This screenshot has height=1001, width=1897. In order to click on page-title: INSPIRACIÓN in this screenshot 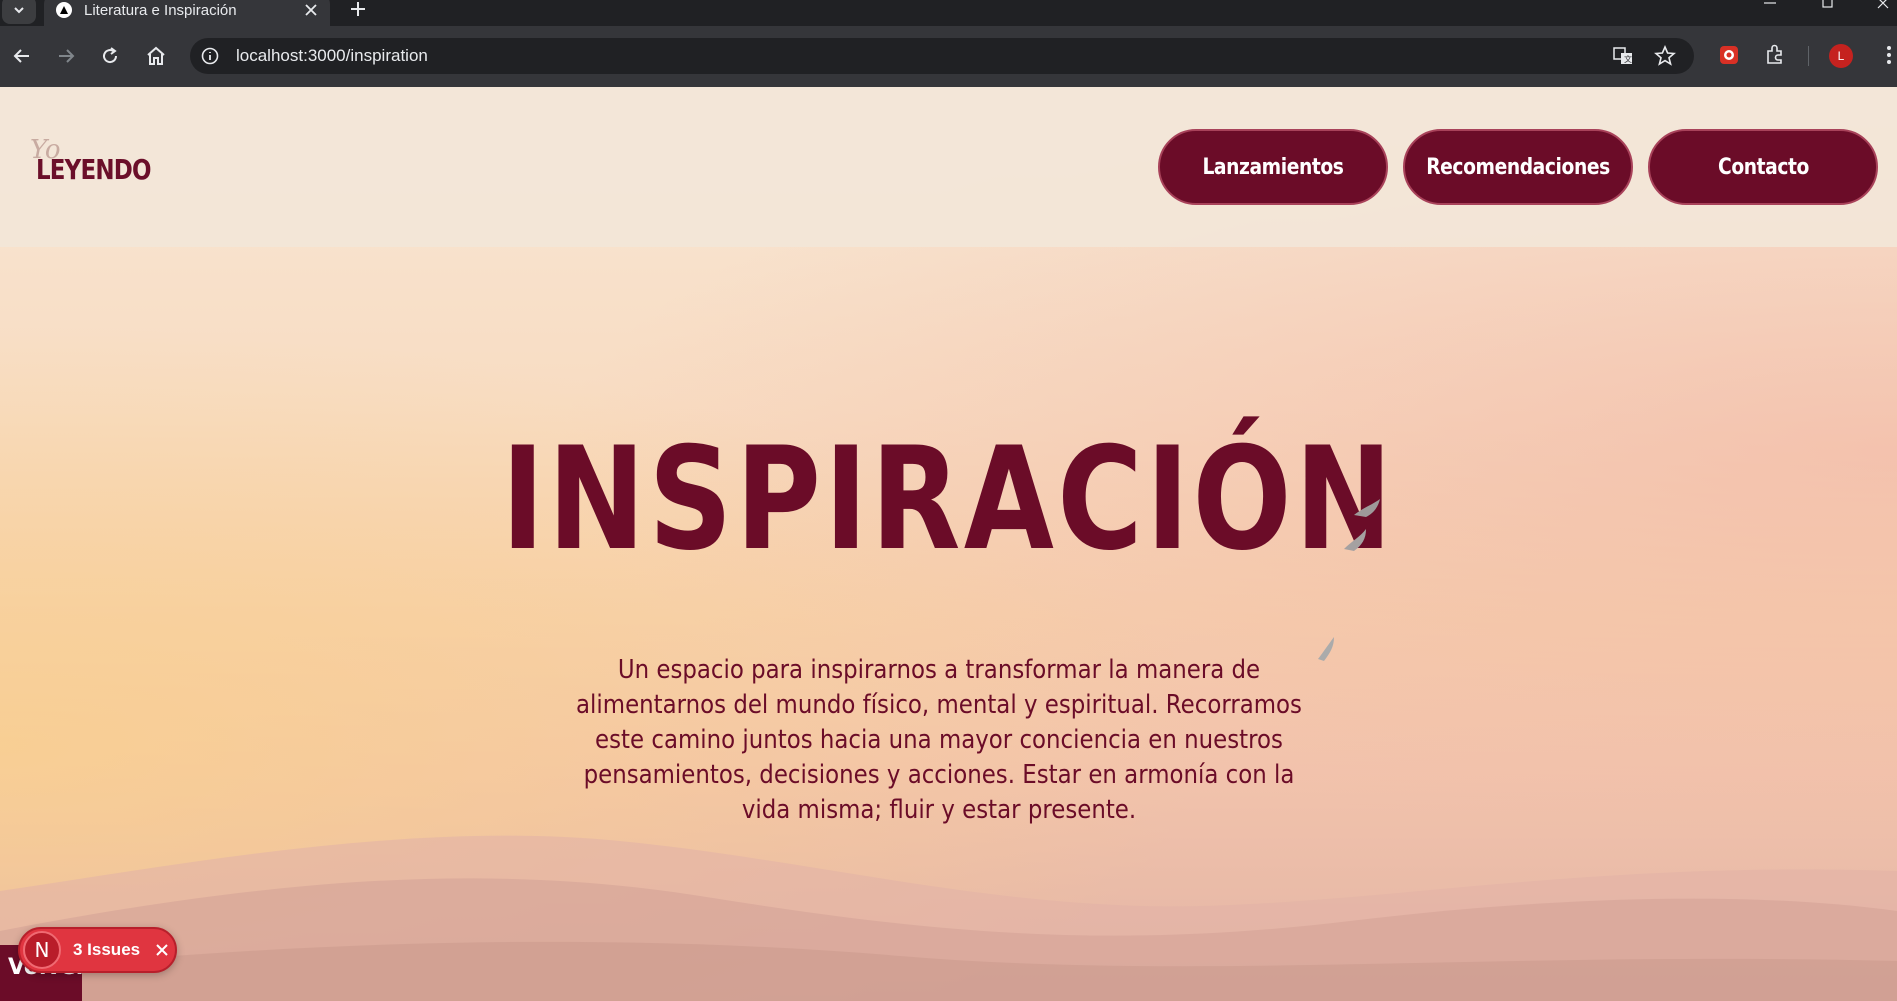, I will do `click(948, 499)`.